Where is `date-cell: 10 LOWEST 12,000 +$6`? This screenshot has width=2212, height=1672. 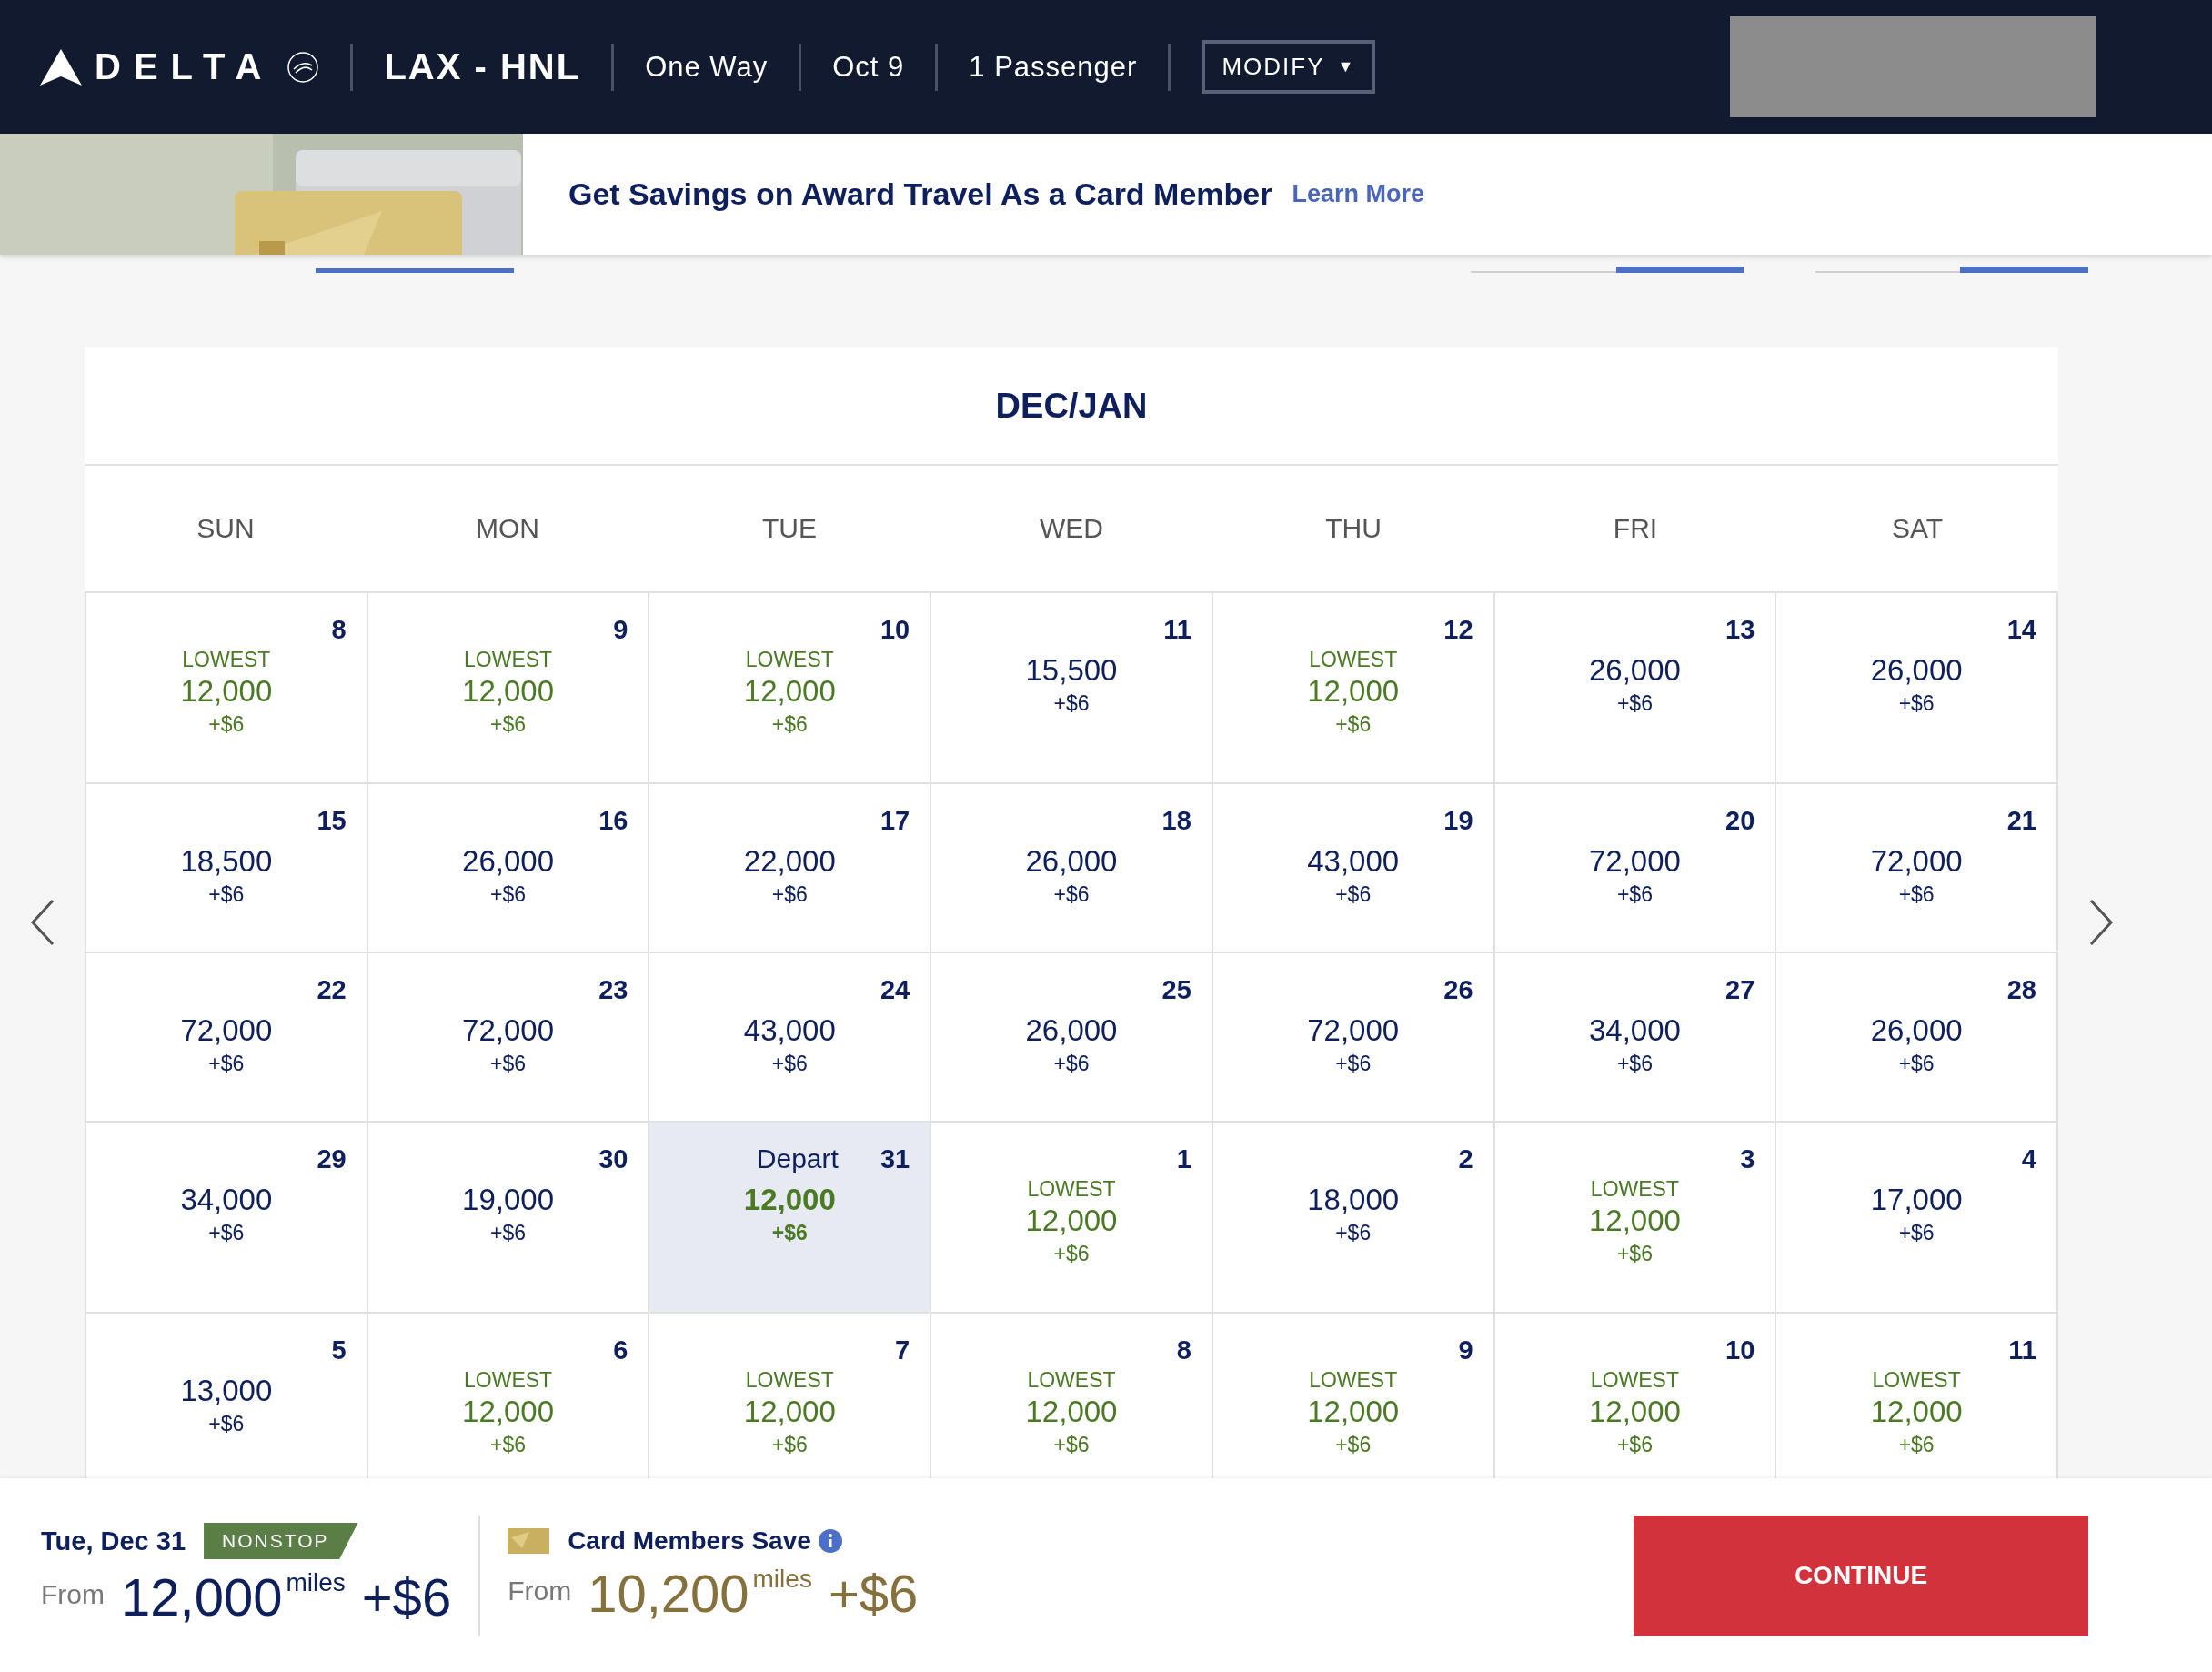
date-cell: 10 LOWEST 12,000 +$6 is located at coordinates (790, 688).